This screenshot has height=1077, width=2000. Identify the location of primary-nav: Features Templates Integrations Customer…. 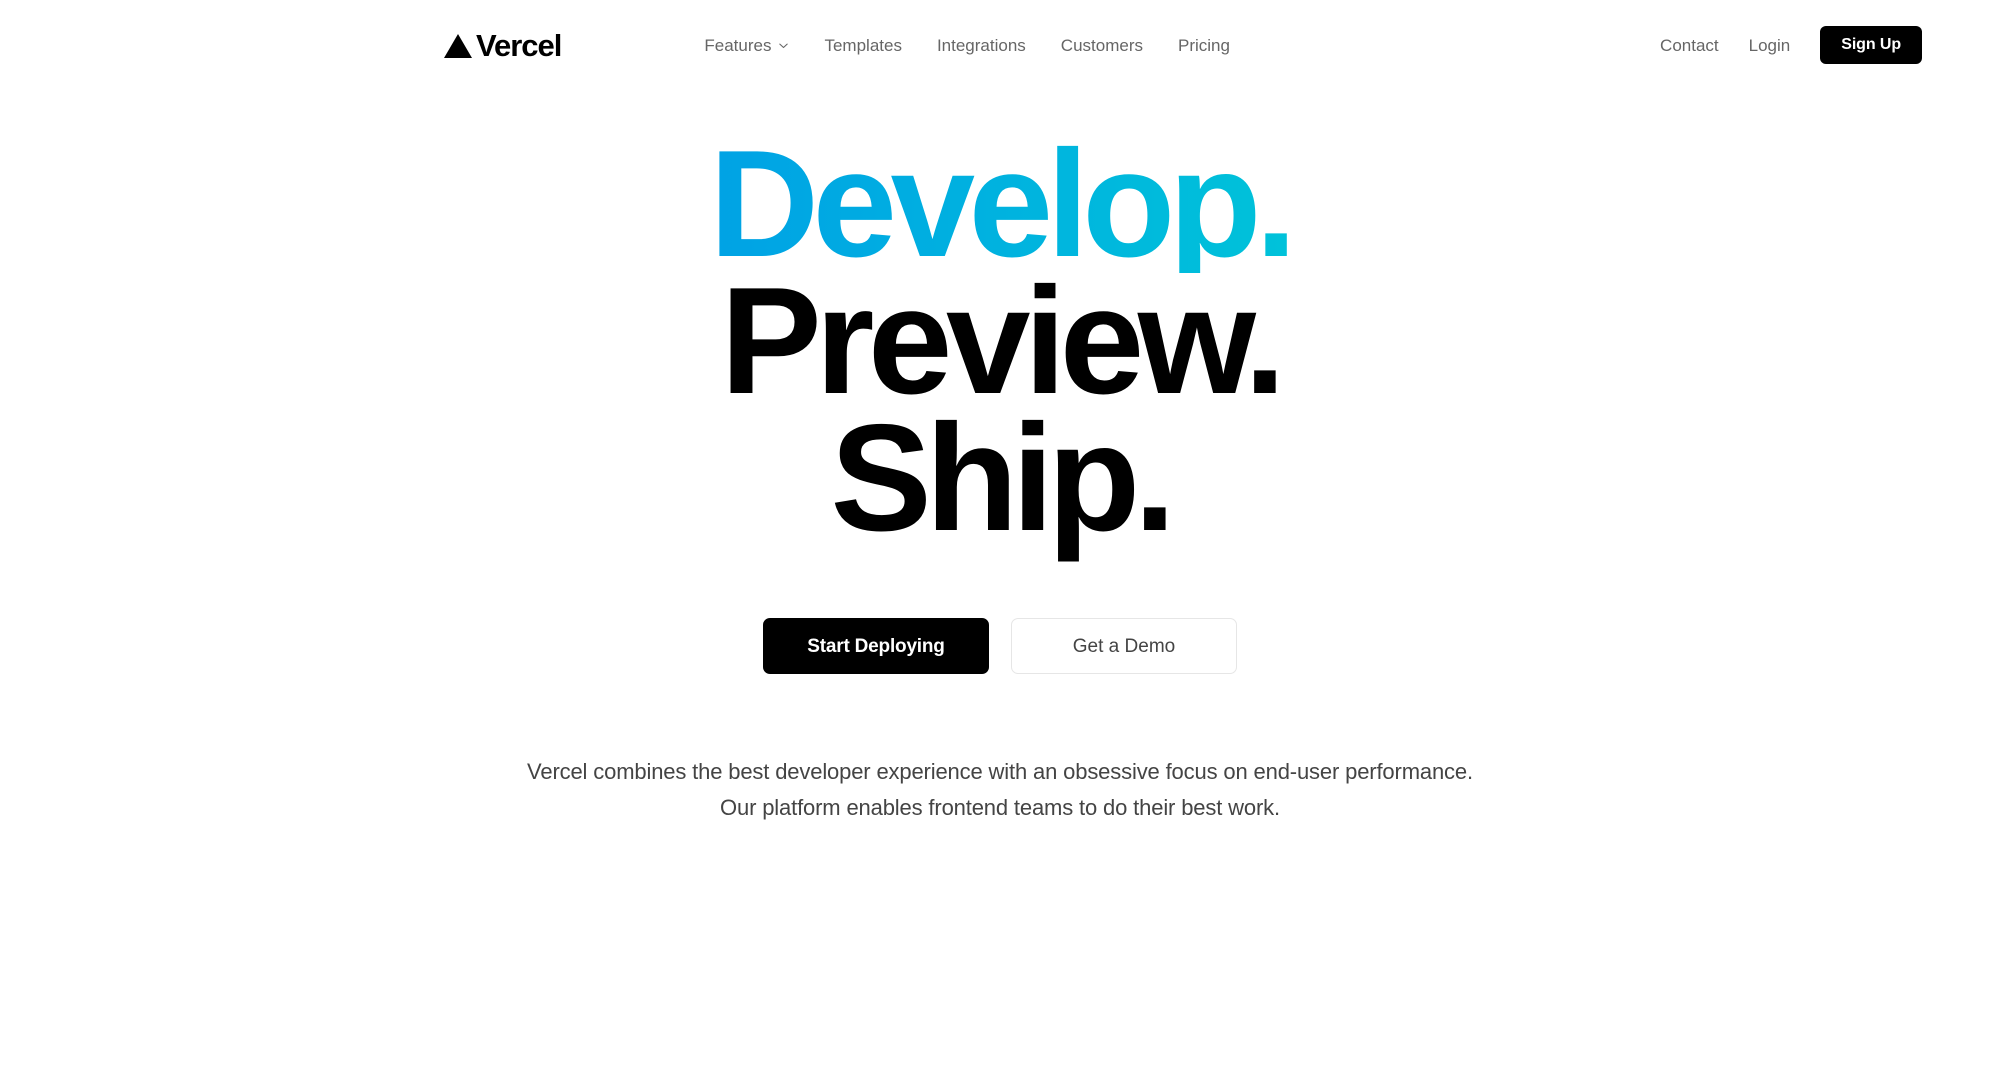
(967, 45).